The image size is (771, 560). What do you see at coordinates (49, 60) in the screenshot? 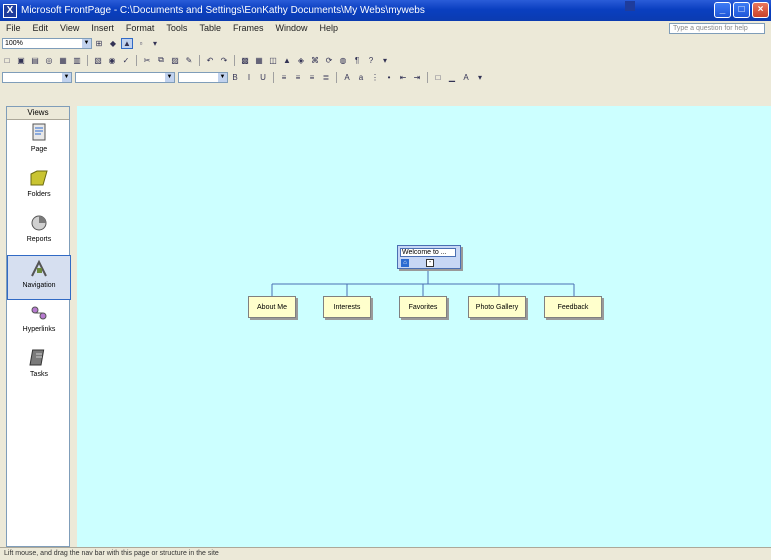
I see `search-icon: ◎` at bounding box center [49, 60].